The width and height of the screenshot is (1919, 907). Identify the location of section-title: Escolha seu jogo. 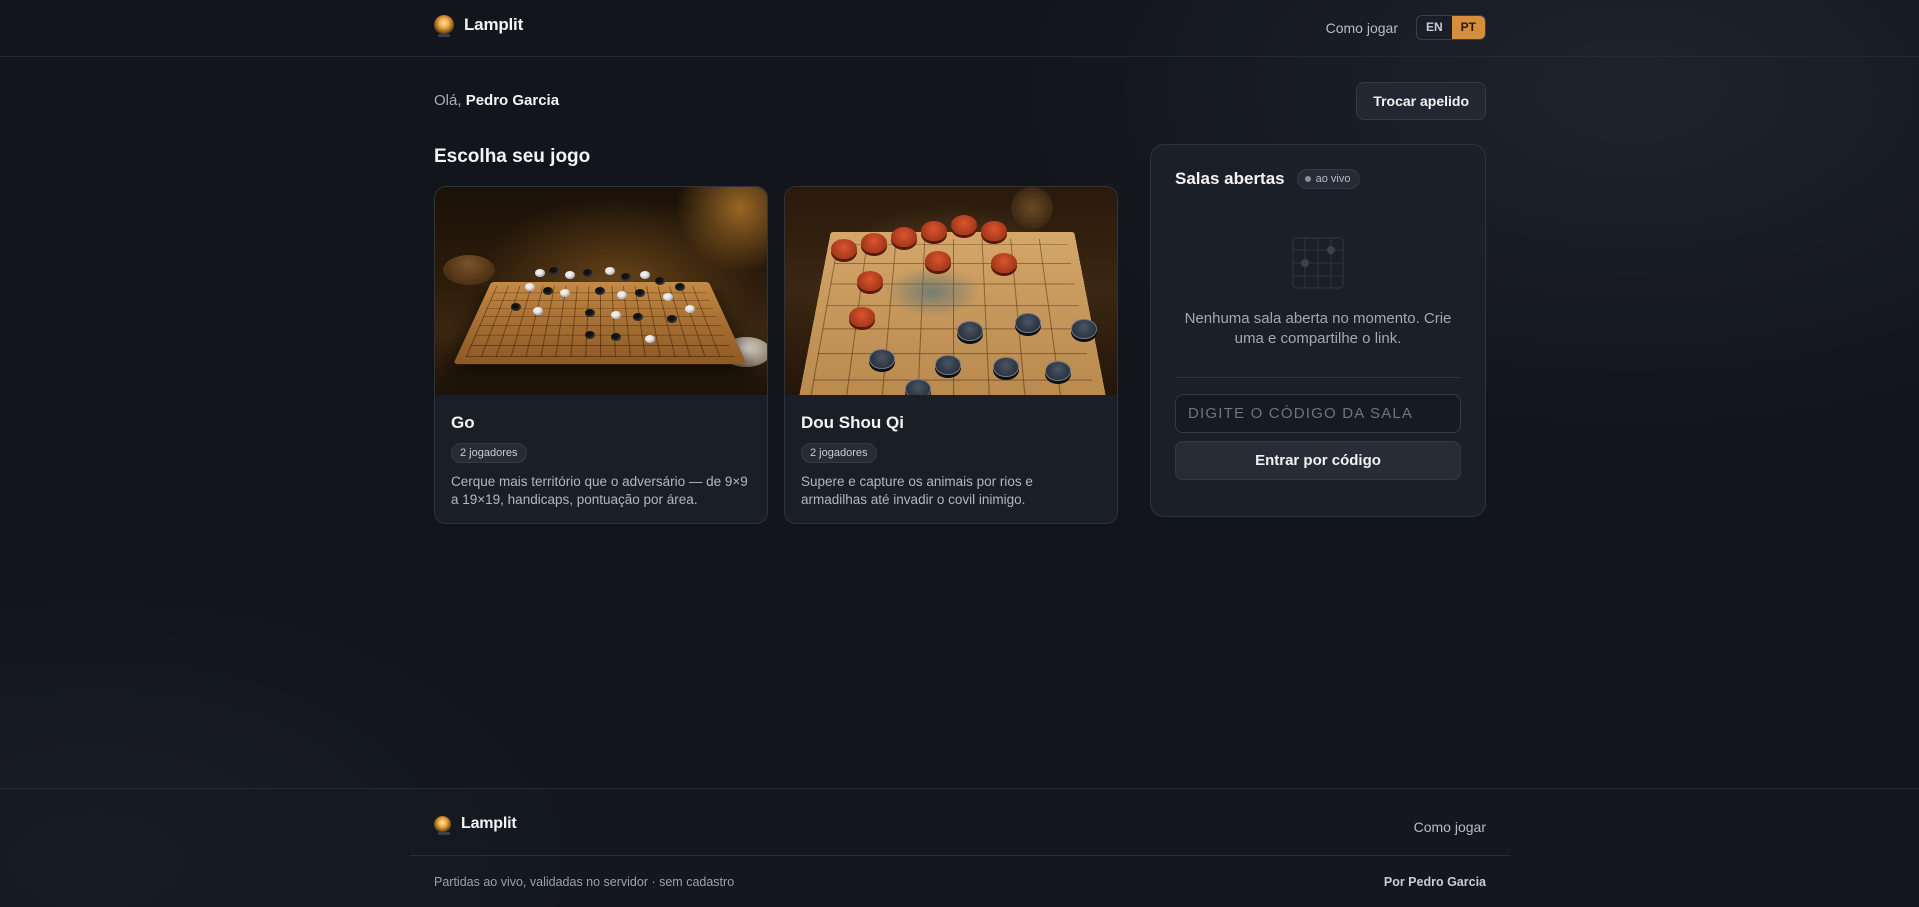
(512, 156).